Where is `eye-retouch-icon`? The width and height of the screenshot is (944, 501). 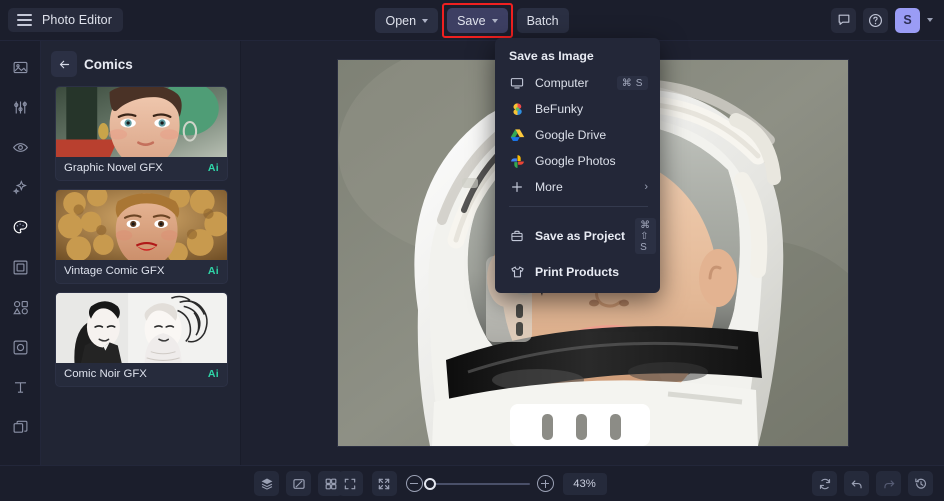
eye-retouch-icon is located at coordinates (20, 147).